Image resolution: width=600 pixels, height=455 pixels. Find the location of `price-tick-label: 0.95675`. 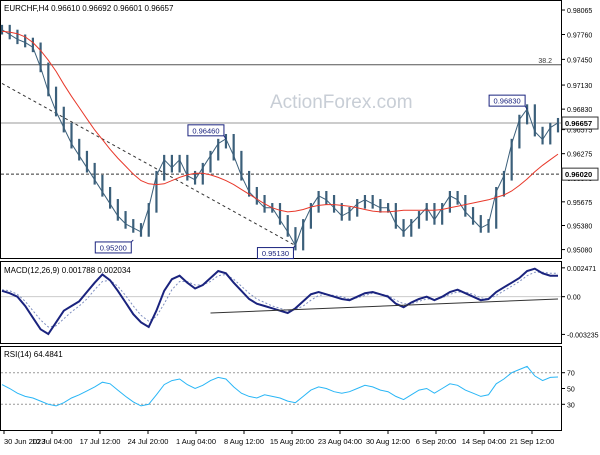

price-tick-label: 0.95675 is located at coordinates (579, 203).